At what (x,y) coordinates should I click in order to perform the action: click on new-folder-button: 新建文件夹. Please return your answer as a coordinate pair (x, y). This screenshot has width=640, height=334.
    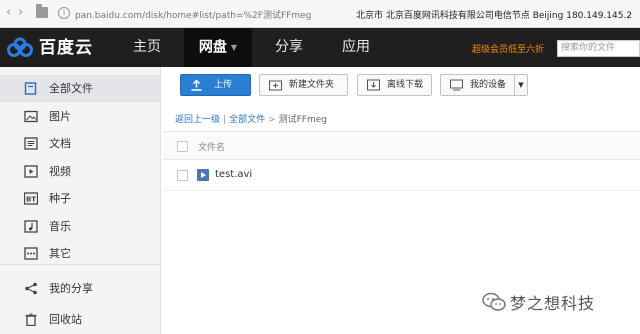
    Looking at the image, I should click on (303, 85).